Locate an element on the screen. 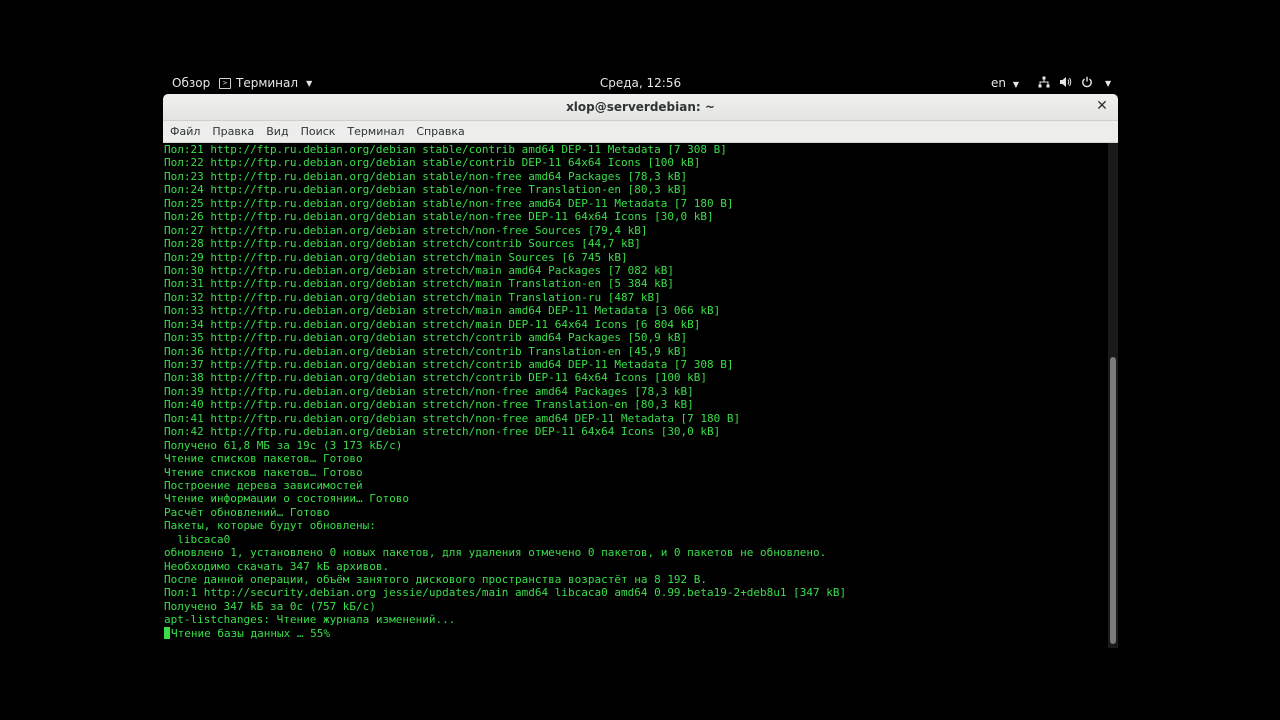  terminal-line: libcaca0 is located at coordinates (635, 539).